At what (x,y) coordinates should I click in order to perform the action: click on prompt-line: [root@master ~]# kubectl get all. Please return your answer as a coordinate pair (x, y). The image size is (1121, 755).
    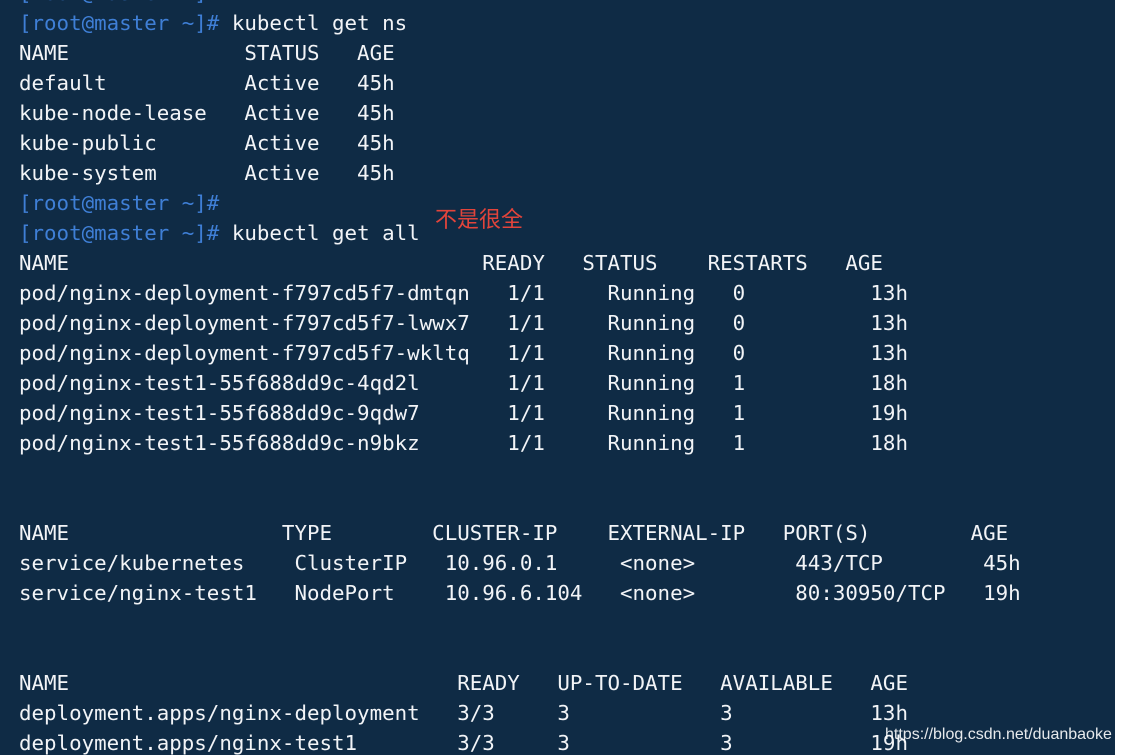
    Looking at the image, I should click on (219, 233).